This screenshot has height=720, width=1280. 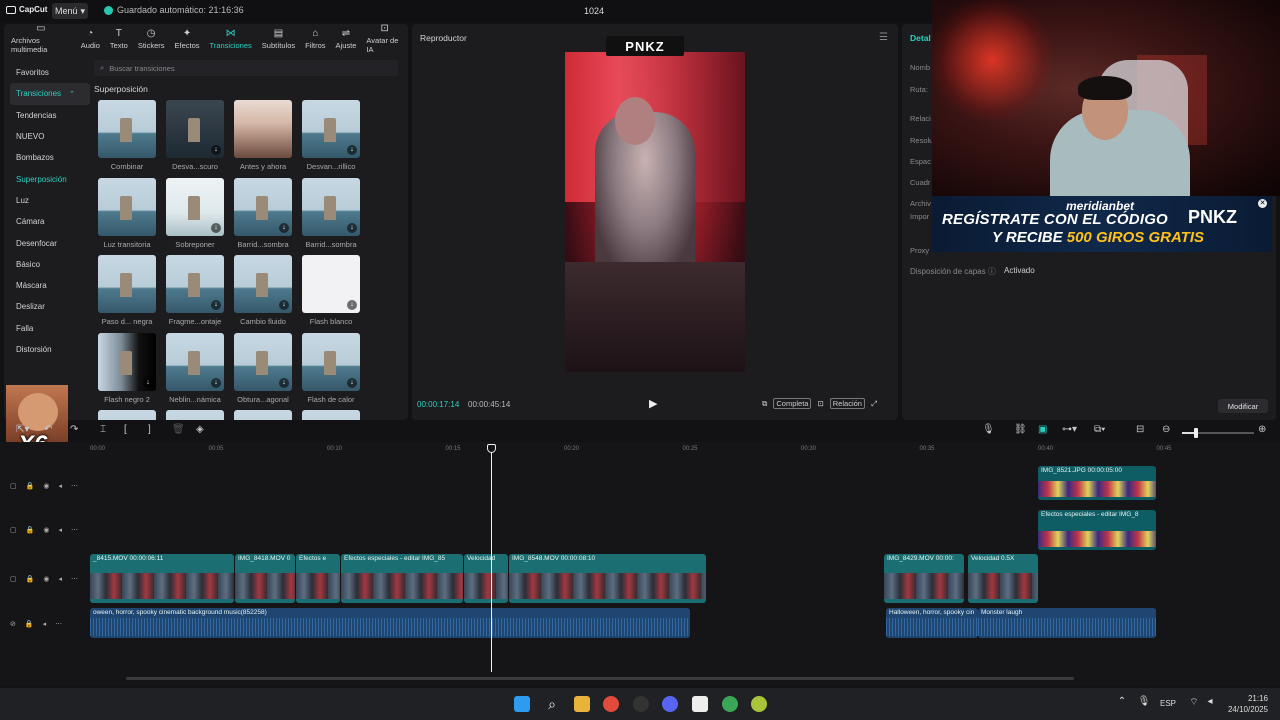 I want to click on focus-icon: ⊡, so click(x=820, y=403).